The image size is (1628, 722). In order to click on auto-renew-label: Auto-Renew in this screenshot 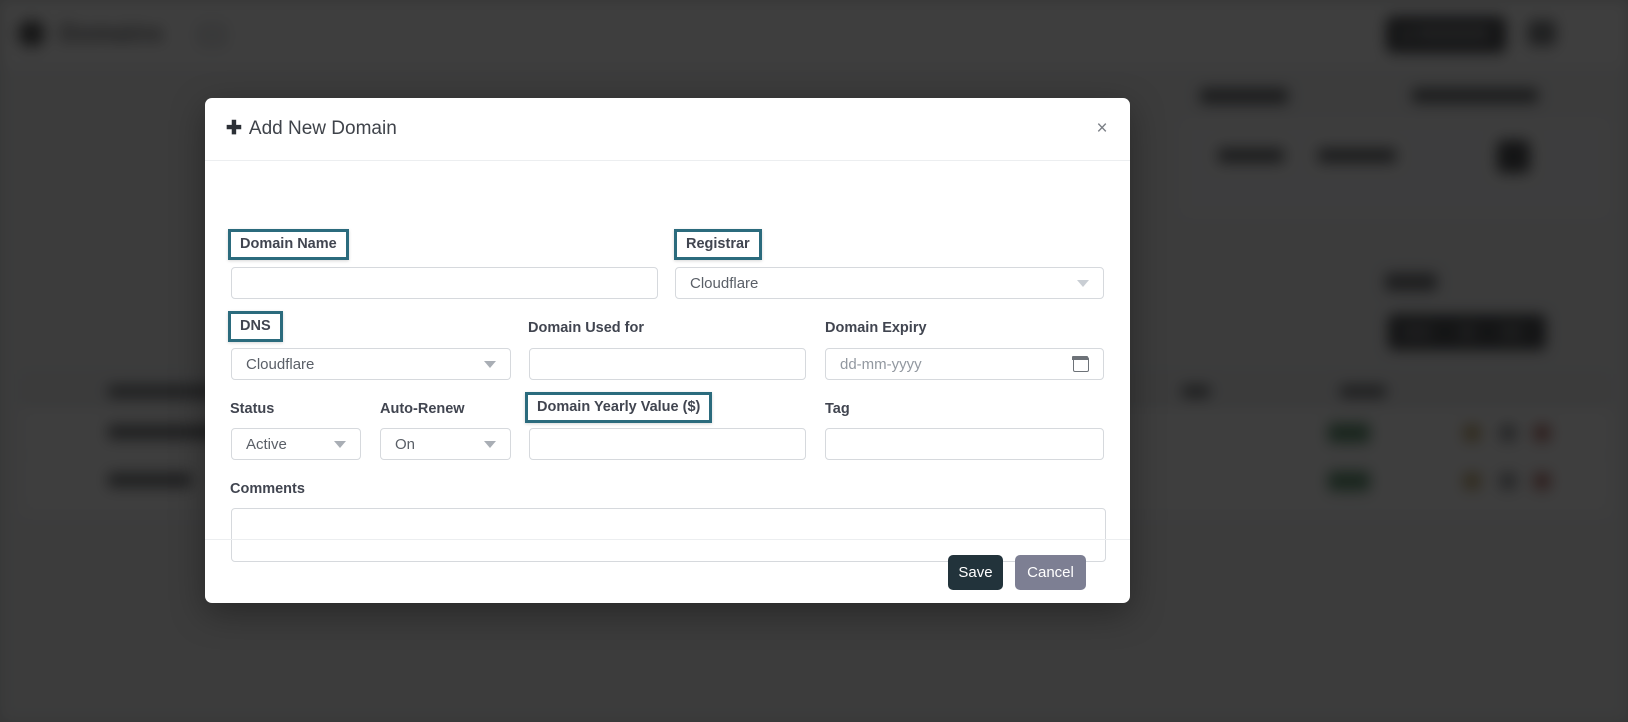, I will do `click(422, 409)`.